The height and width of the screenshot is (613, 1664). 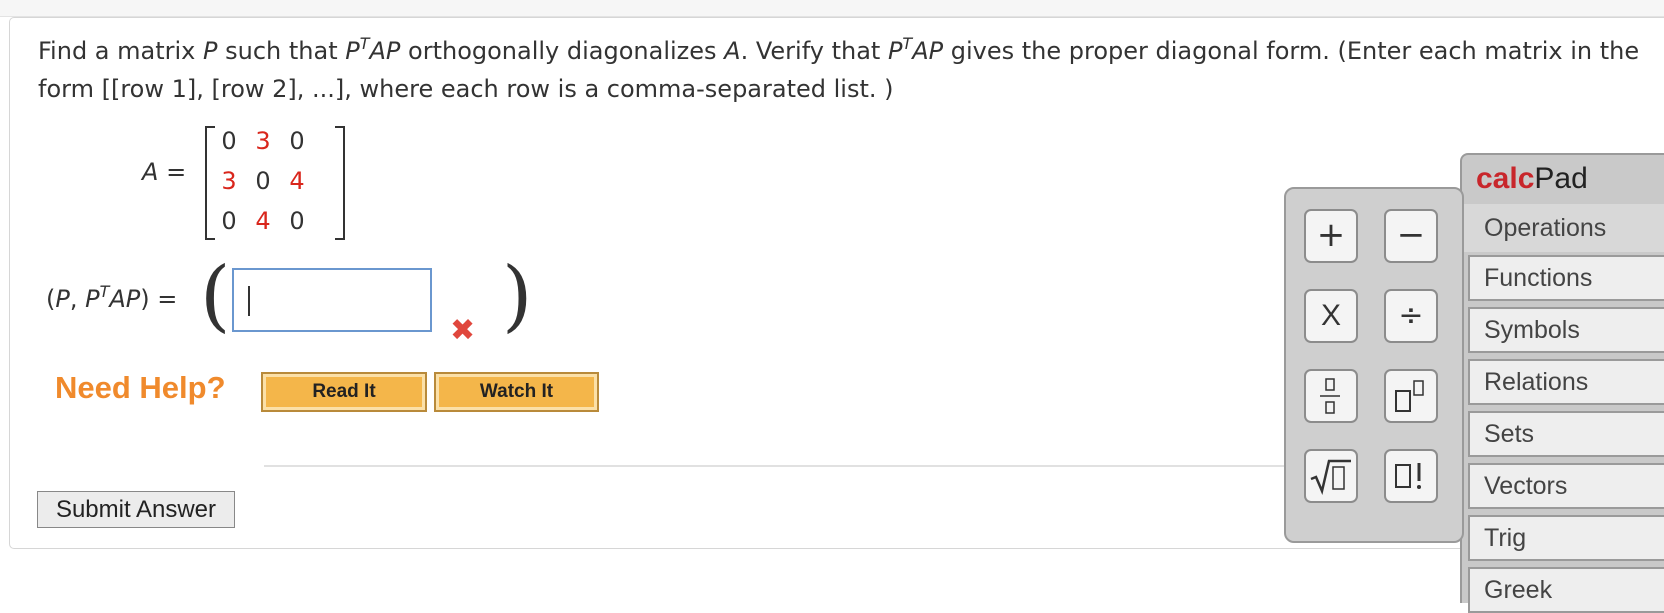 What do you see at coordinates (1566, 330) in the screenshot?
I see `tab-symbols: Symbols` at bounding box center [1566, 330].